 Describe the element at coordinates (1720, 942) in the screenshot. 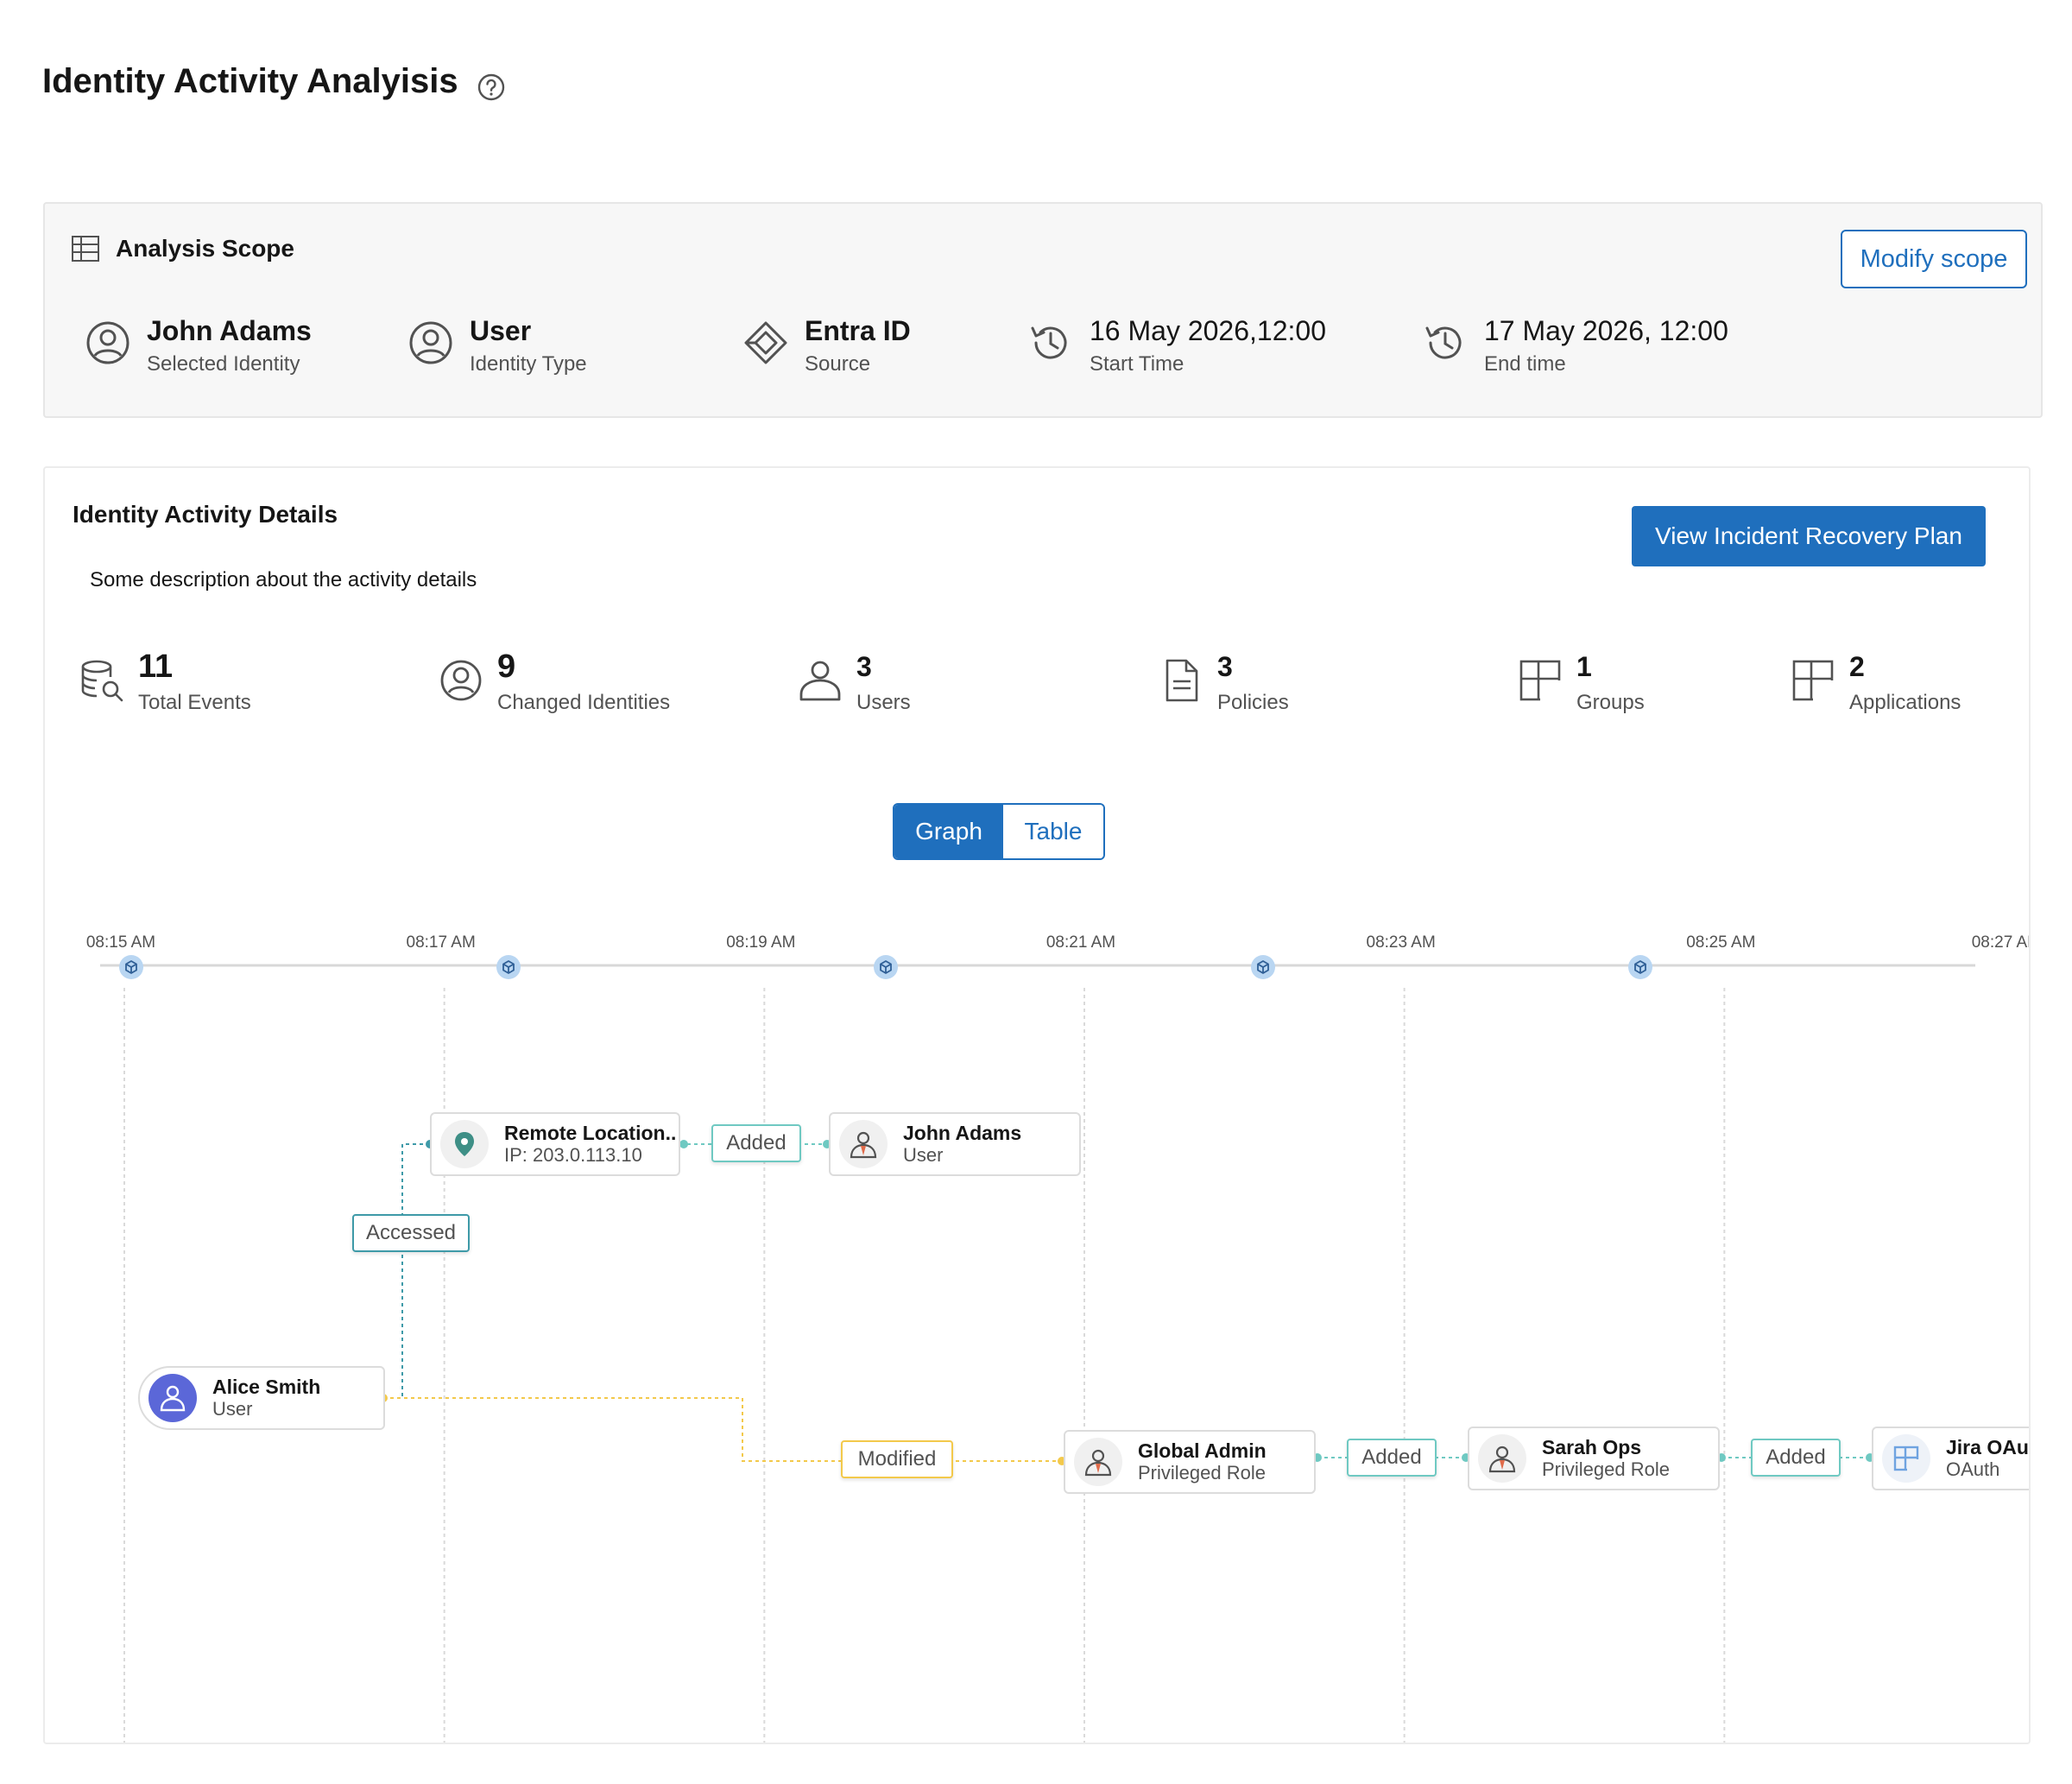

I see `timeline-tick-label: 08:25 AM` at that location.